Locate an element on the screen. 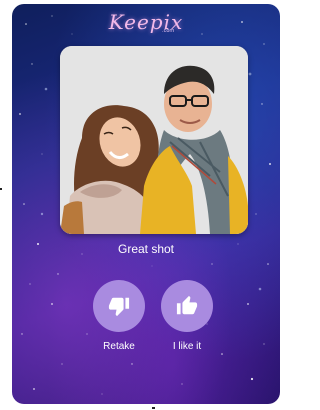 This screenshot has width=320, height=410. brand-subtitle: .com is located at coordinates (168, 31).